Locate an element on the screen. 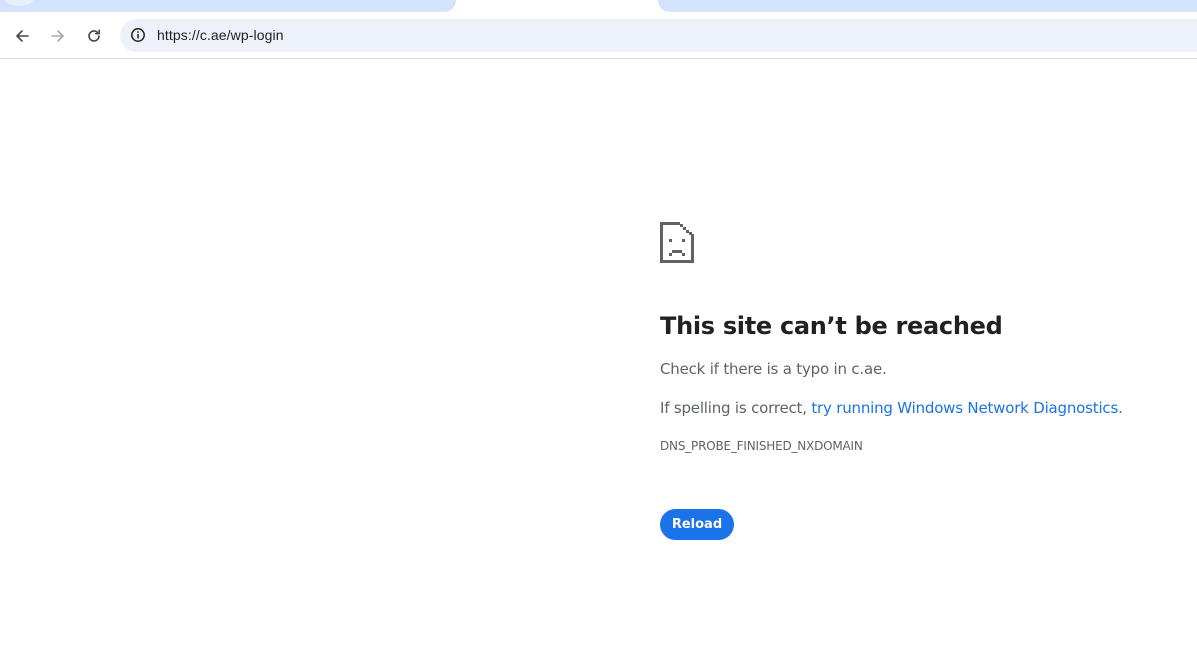 Image resolution: width=1197 pixels, height=653 pixels. tab-strip is located at coordinates (598, 9).